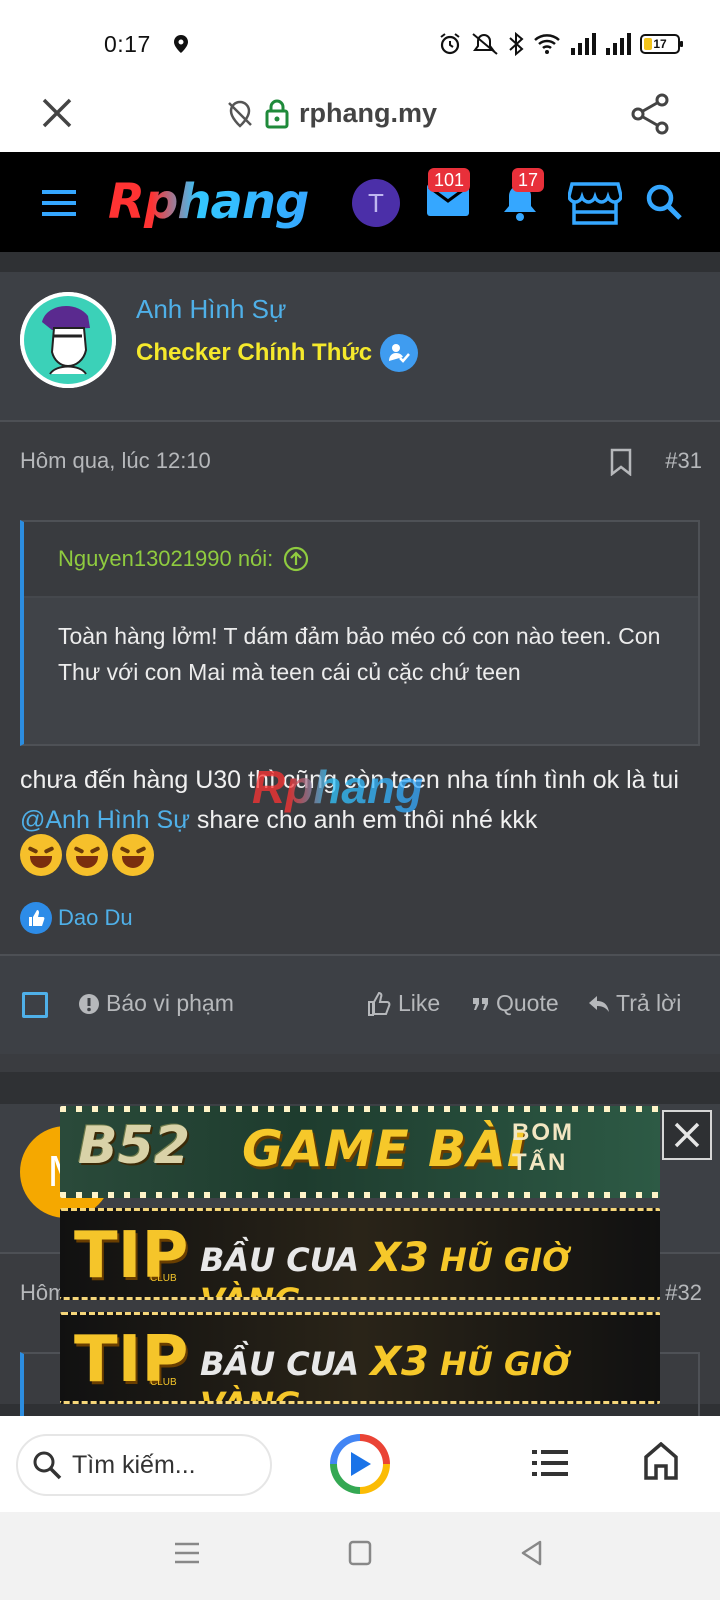  Describe the element at coordinates (105, 820) in the screenshot. I see `user-mention: @Anh Hình Sự` at that location.